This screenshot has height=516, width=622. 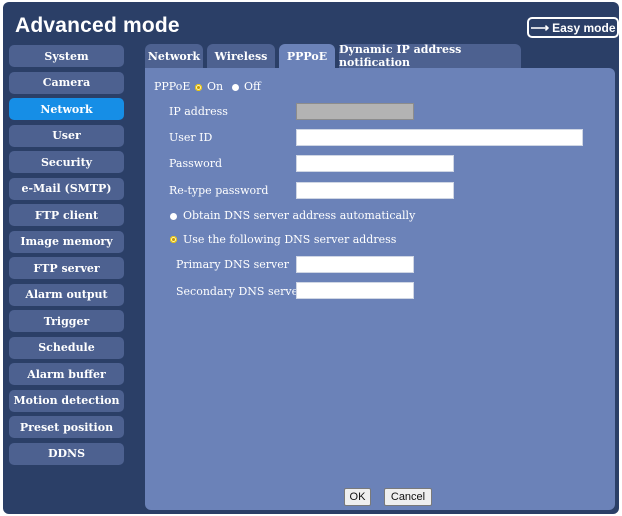 I want to click on tab-pppoe: PPPoE, so click(x=307, y=56).